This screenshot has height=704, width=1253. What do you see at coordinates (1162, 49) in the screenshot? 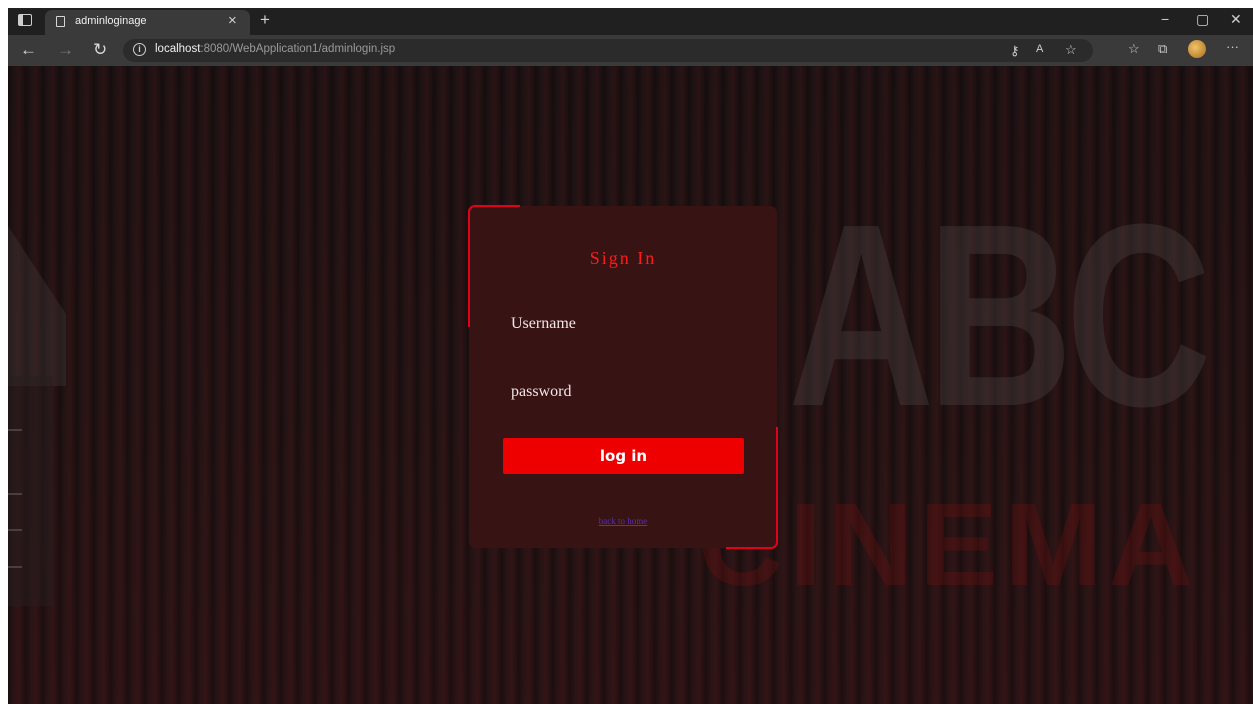
I see `collections-icon: ⧉` at bounding box center [1162, 49].